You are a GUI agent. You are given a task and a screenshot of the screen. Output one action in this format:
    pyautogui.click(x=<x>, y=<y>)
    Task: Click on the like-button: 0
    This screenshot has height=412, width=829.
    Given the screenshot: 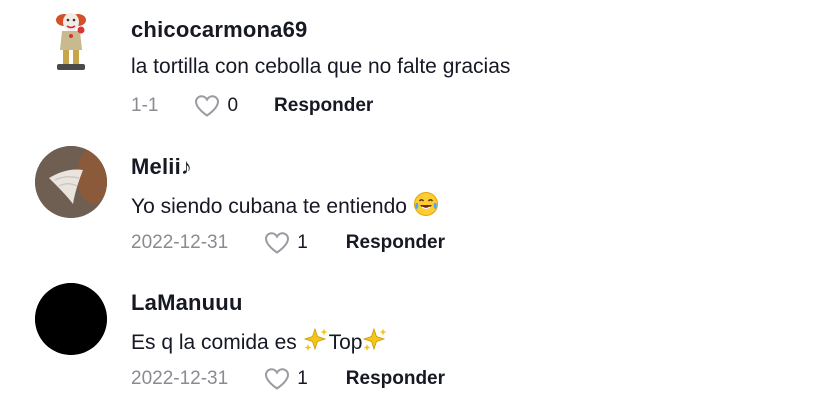 What is the action you would take?
    pyautogui.click(x=216, y=106)
    